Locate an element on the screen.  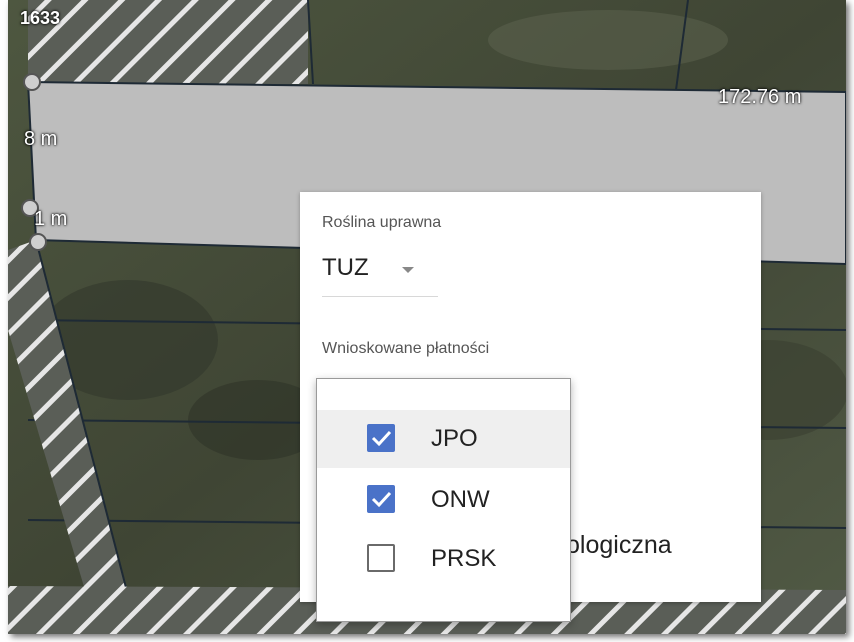
option-label: ONW is located at coordinates (460, 499).